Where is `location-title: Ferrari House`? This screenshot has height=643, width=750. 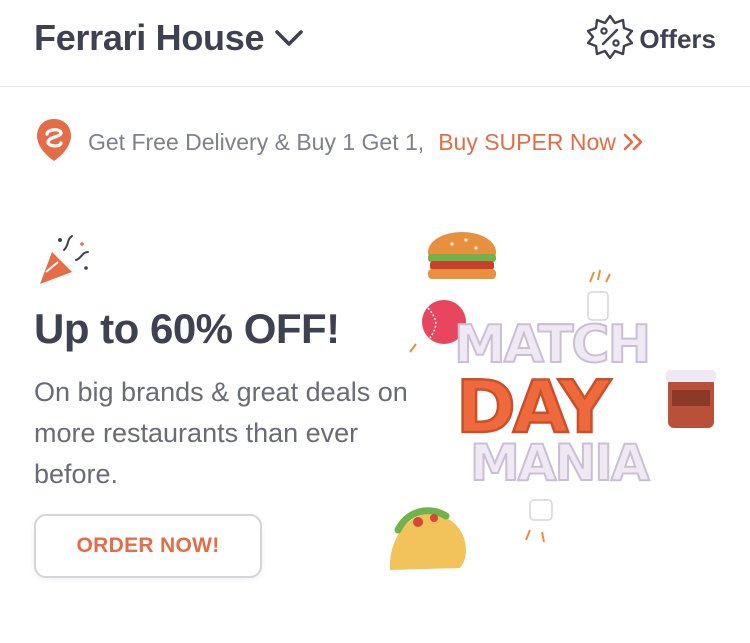 location-title: Ferrari House is located at coordinates (149, 37).